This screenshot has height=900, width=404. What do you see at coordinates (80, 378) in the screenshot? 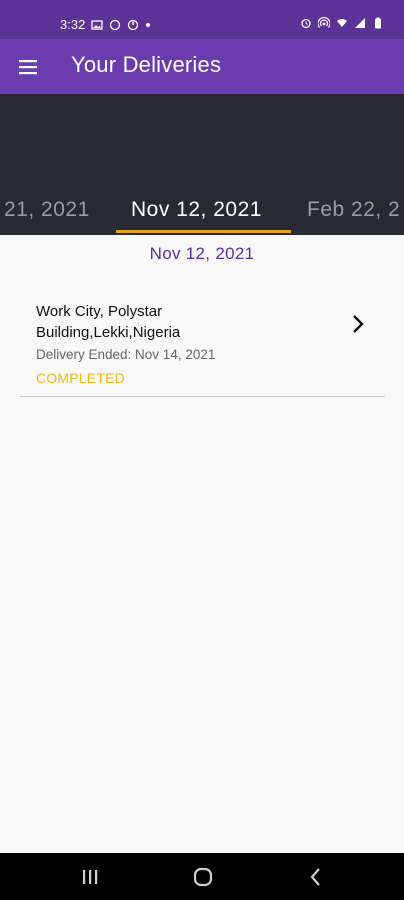
I see `delivery-status-badge: COMPLETED` at bounding box center [80, 378].